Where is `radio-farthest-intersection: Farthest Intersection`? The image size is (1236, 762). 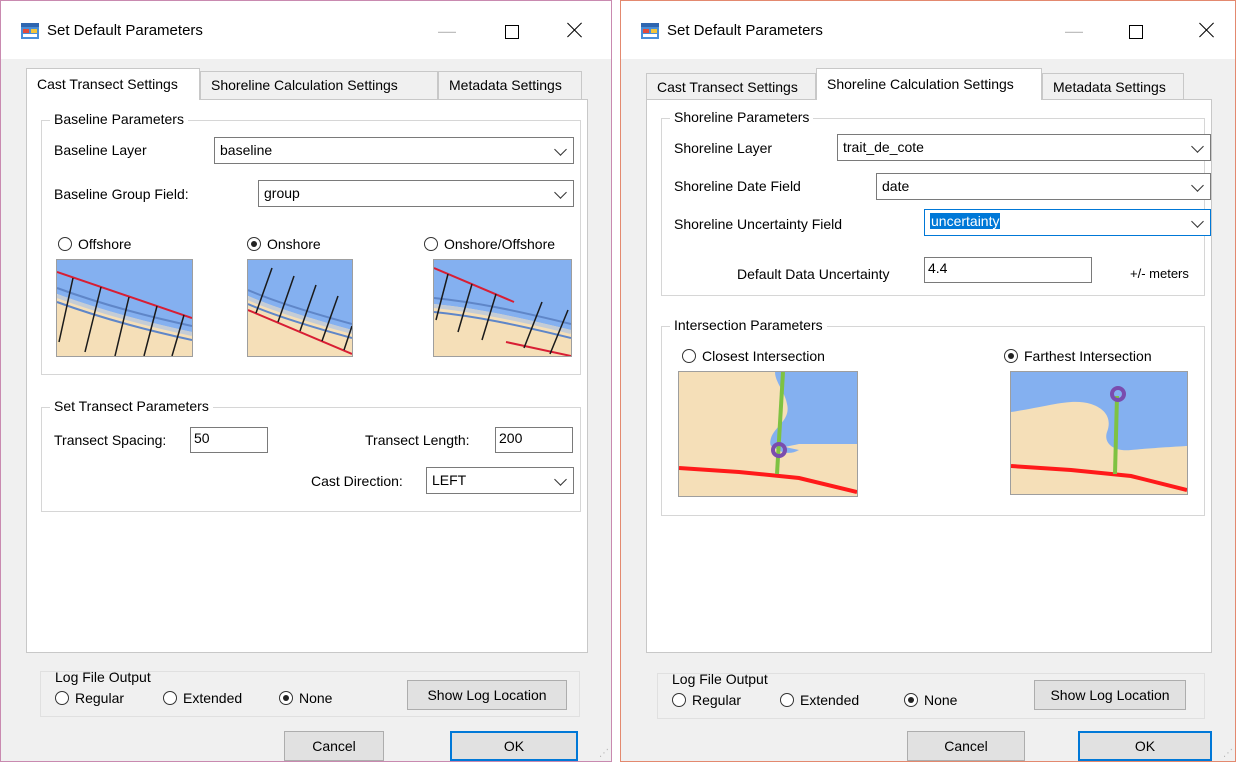 radio-farthest-intersection: Farthest Intersection is located at coordinates (1078, 356).